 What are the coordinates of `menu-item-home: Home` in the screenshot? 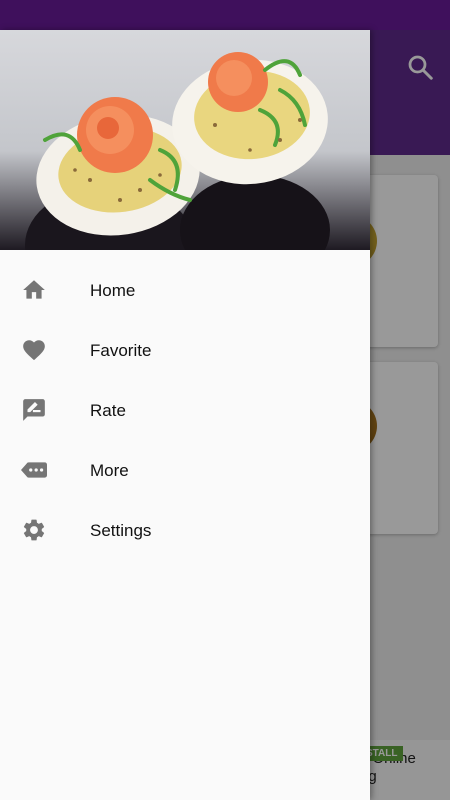 It's located at (185, 290).